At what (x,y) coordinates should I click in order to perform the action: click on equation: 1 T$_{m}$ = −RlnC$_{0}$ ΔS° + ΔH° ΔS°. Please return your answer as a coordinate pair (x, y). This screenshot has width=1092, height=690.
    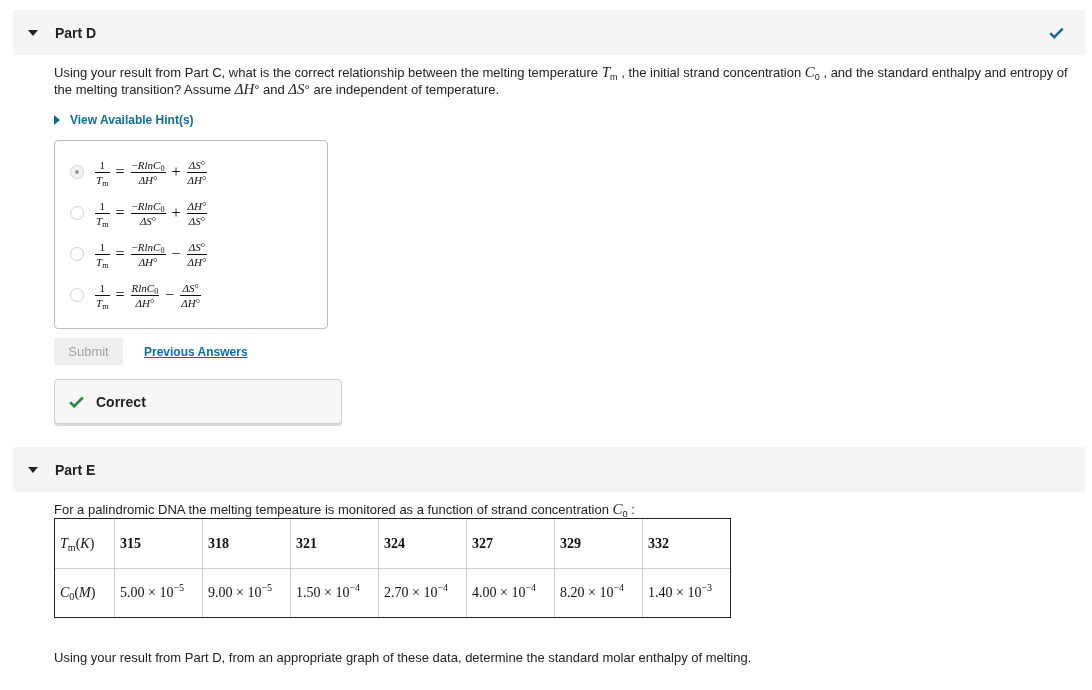
    Looking at the image, I should click on (151, 213).